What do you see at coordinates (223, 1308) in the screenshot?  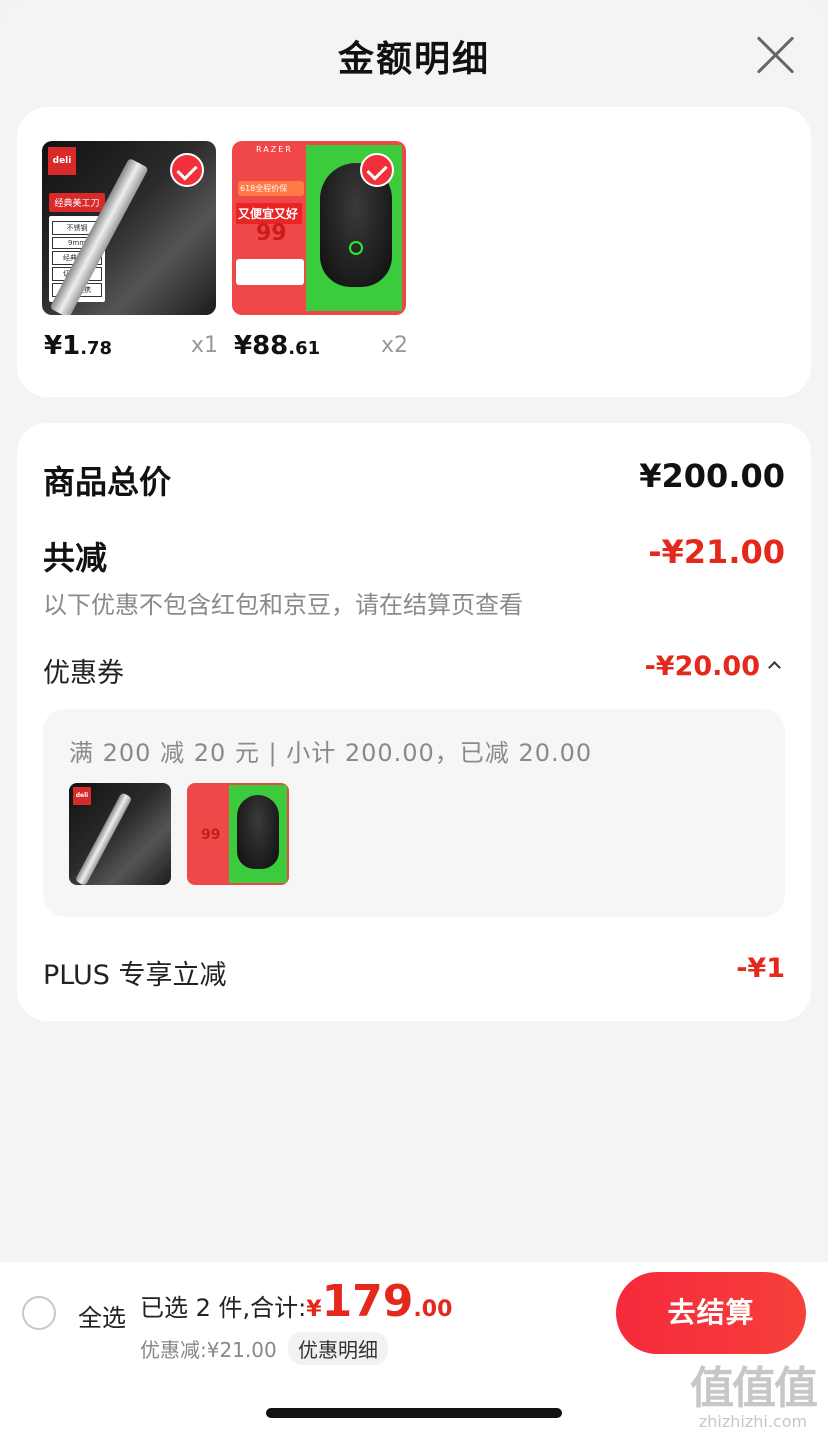 I see `selected-text: 已选 2 件,合计:` at bounding box center [223, 1308].